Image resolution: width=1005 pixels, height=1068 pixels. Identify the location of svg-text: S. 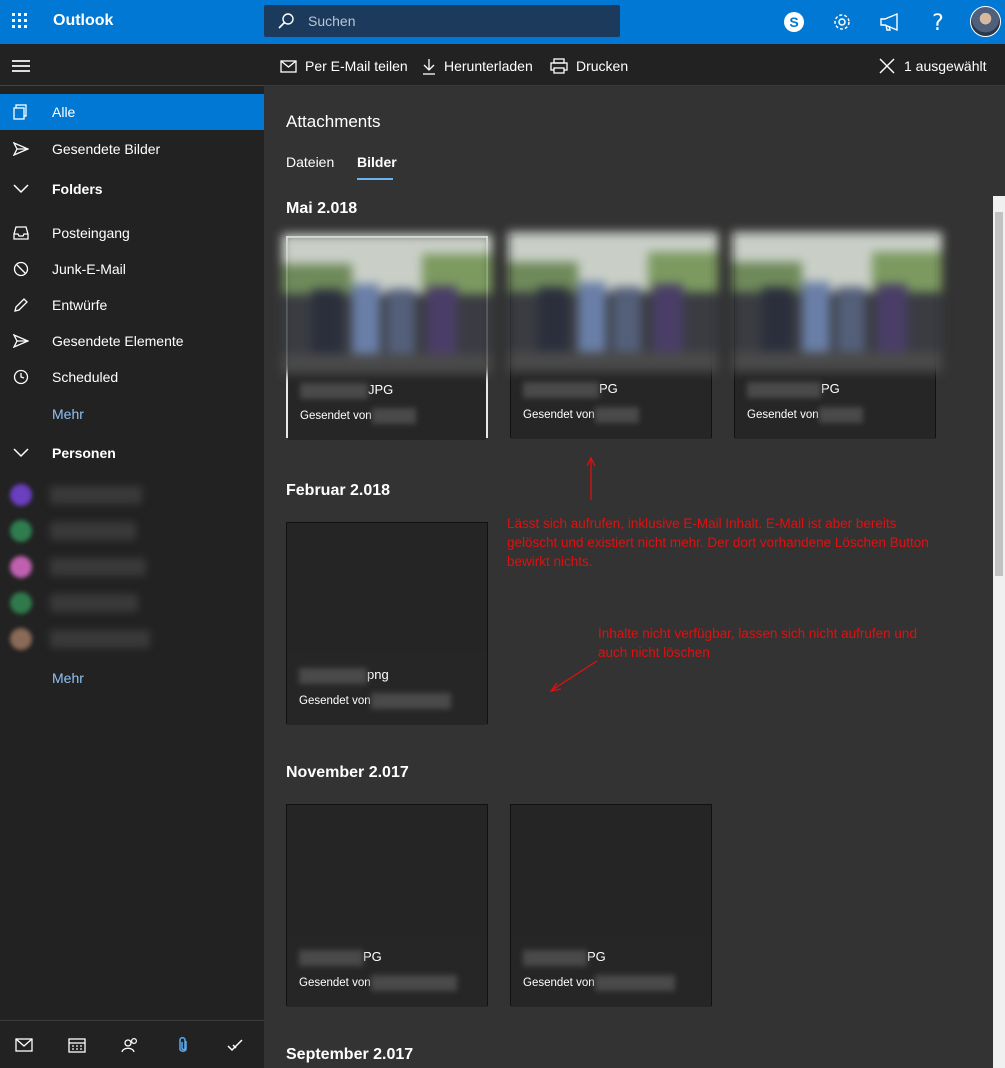
(793, 22).